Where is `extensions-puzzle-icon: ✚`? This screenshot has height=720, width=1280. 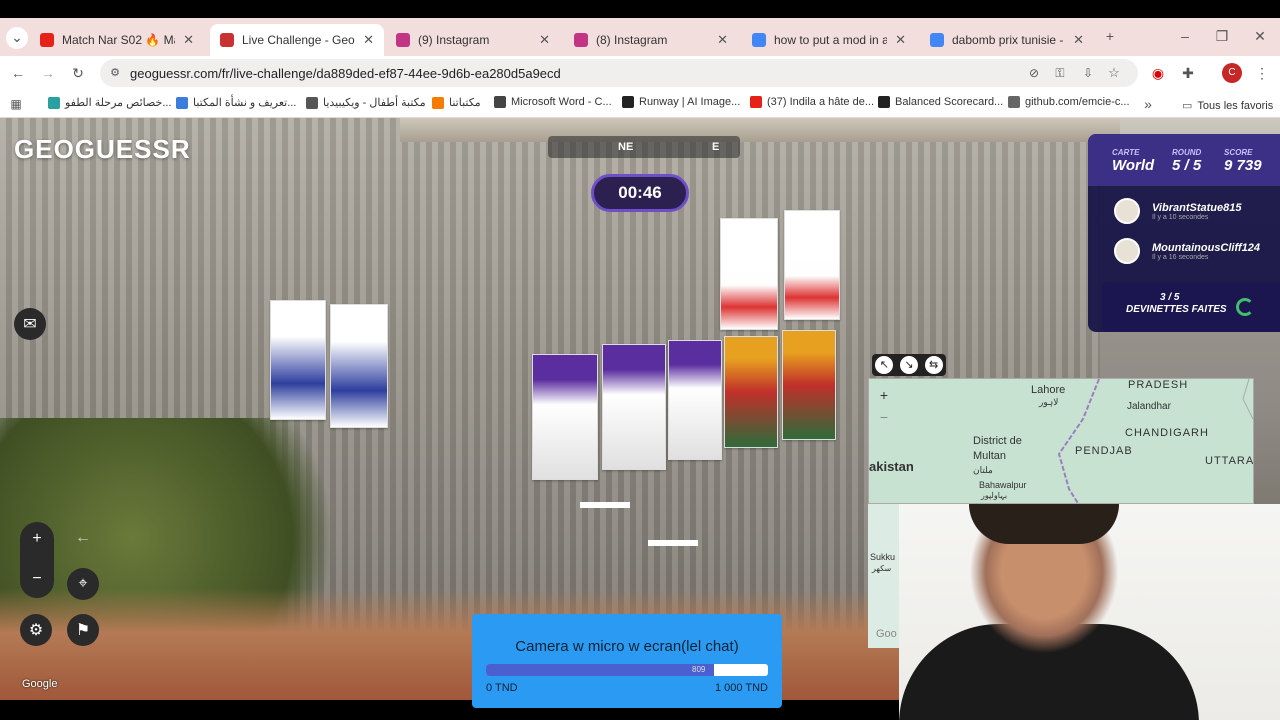
extensions-puzzle-icon: ✚ is located at coordinates (1188, 73).